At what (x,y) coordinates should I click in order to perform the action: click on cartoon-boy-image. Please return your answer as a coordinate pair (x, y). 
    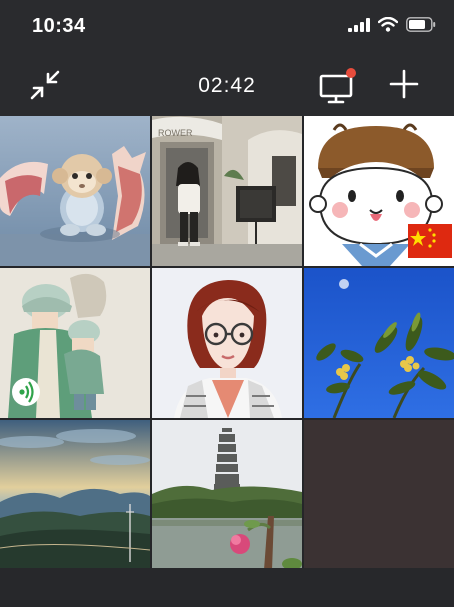
    Looking at the image, I should click on (379, 191).